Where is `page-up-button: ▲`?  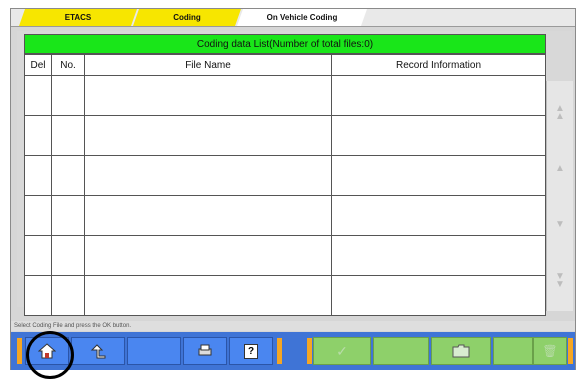
page-up-button: ▲ is located at coordinates (560, 169).